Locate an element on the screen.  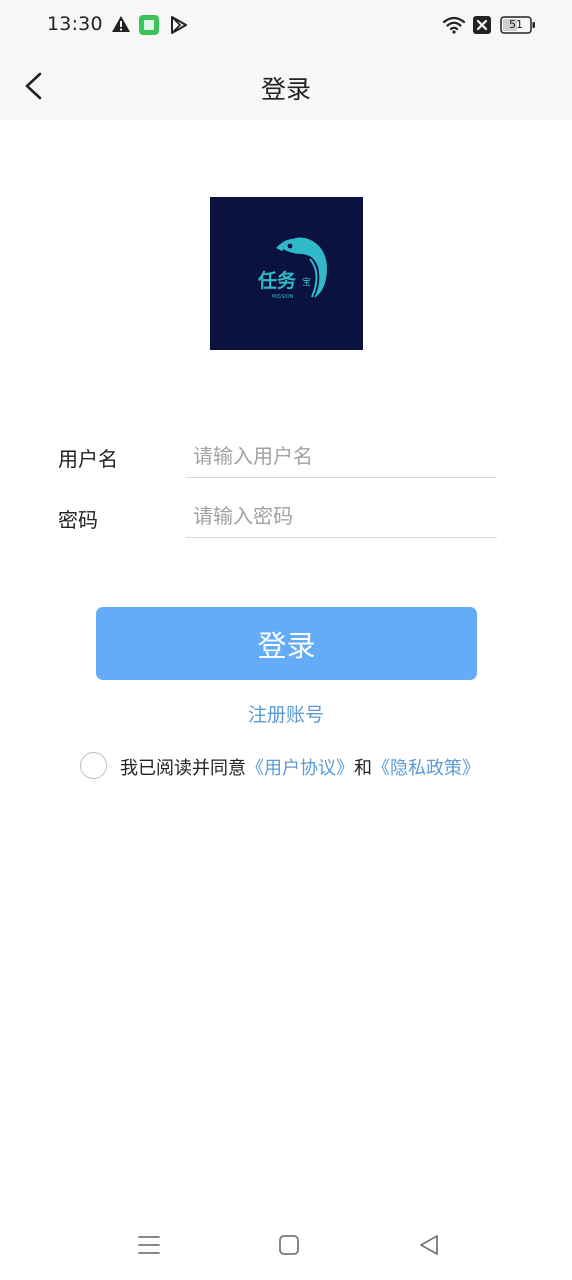
agreement-checkbox is located at coordinates (93, 765).